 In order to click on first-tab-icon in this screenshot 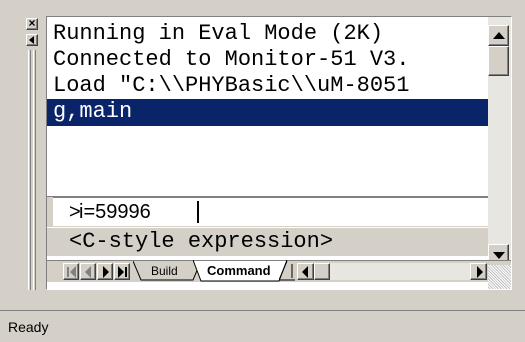, I will do `click(72, 272)`.